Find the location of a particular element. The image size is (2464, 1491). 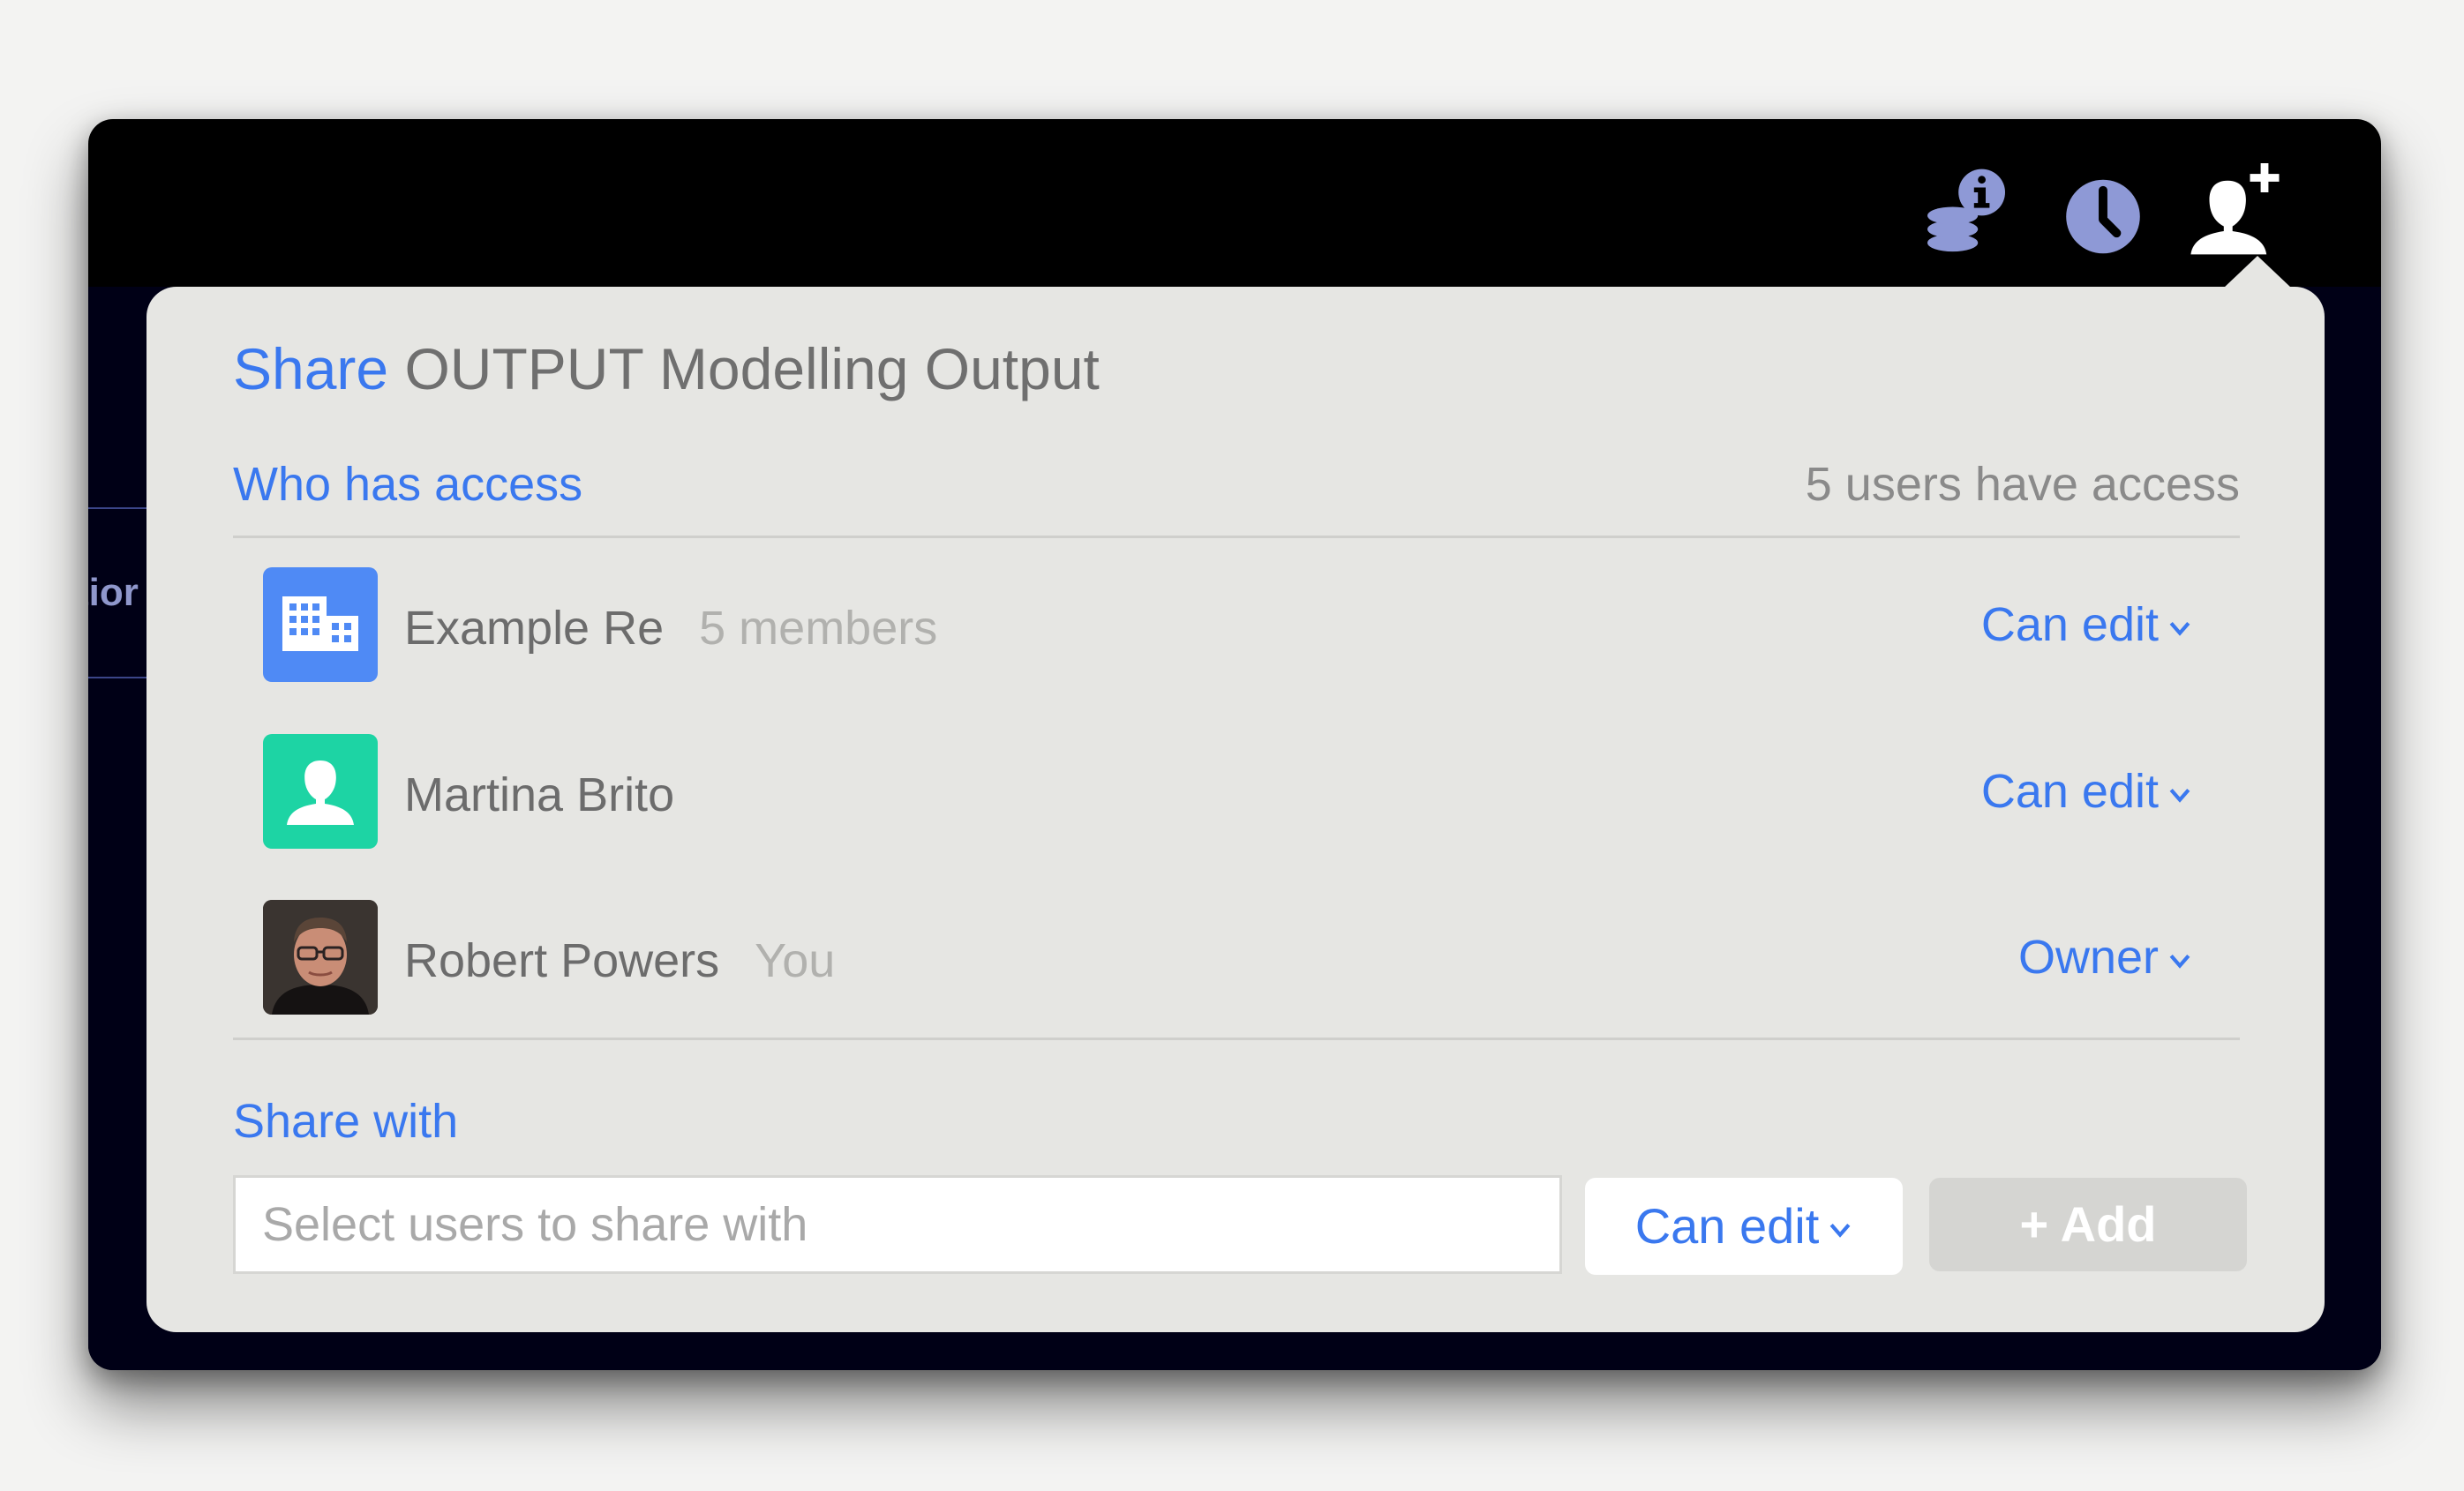

permission-dropdown: Owner is located at coordinates (2105, 957).